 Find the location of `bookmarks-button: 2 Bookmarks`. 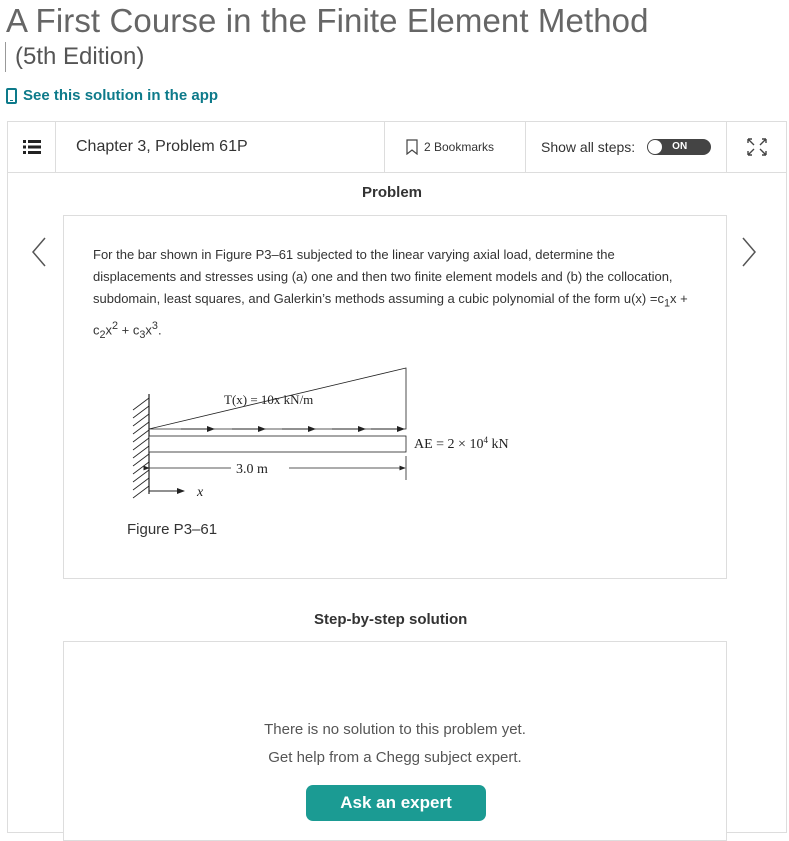

bookmarks-button: 2 Bookmarks is located at coordinates (455, 147).